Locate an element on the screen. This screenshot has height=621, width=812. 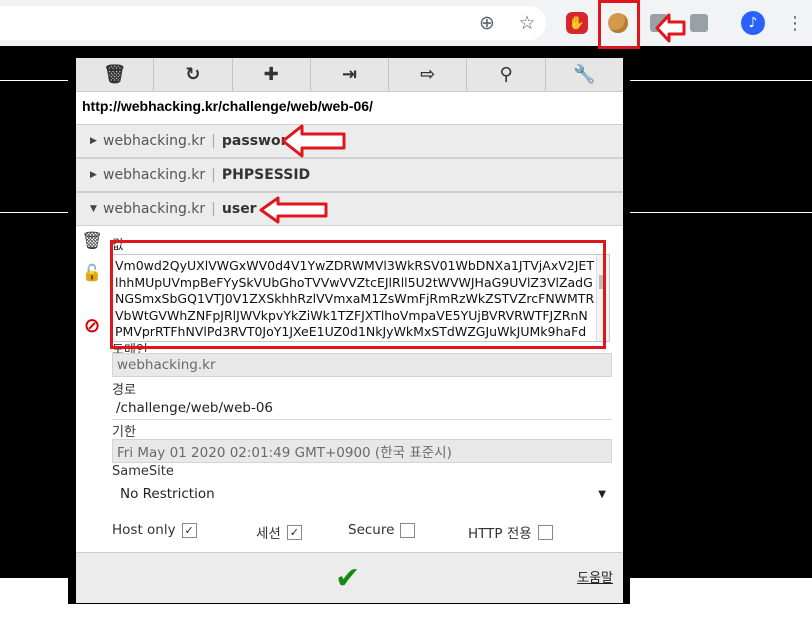
session-label: 세션 is located at coordinates (268, 534).